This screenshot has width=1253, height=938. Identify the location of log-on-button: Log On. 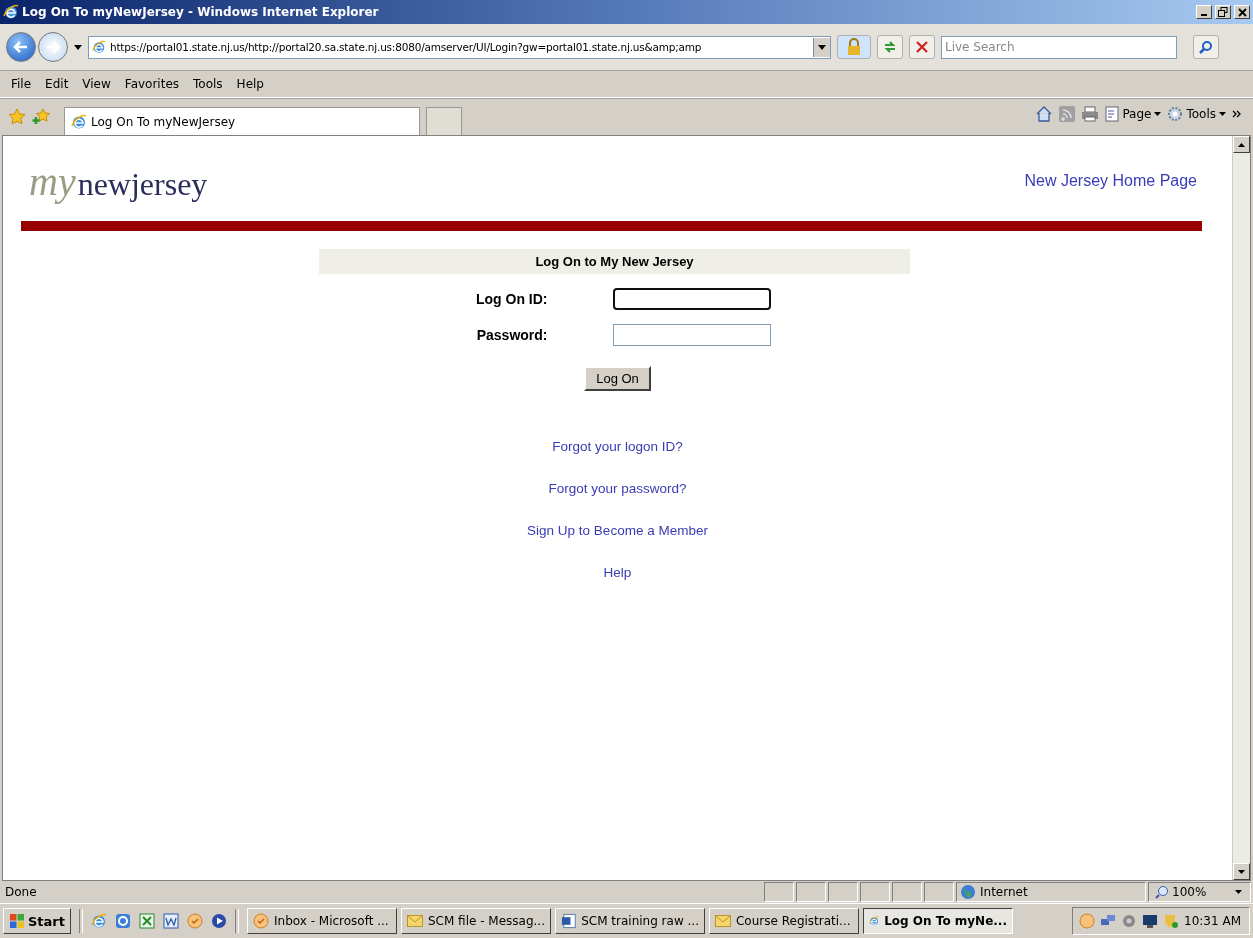
(617, 378).